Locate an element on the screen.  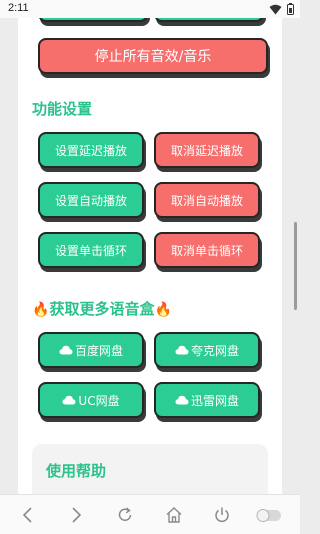
power-icon is located at coordinates (222, 515).